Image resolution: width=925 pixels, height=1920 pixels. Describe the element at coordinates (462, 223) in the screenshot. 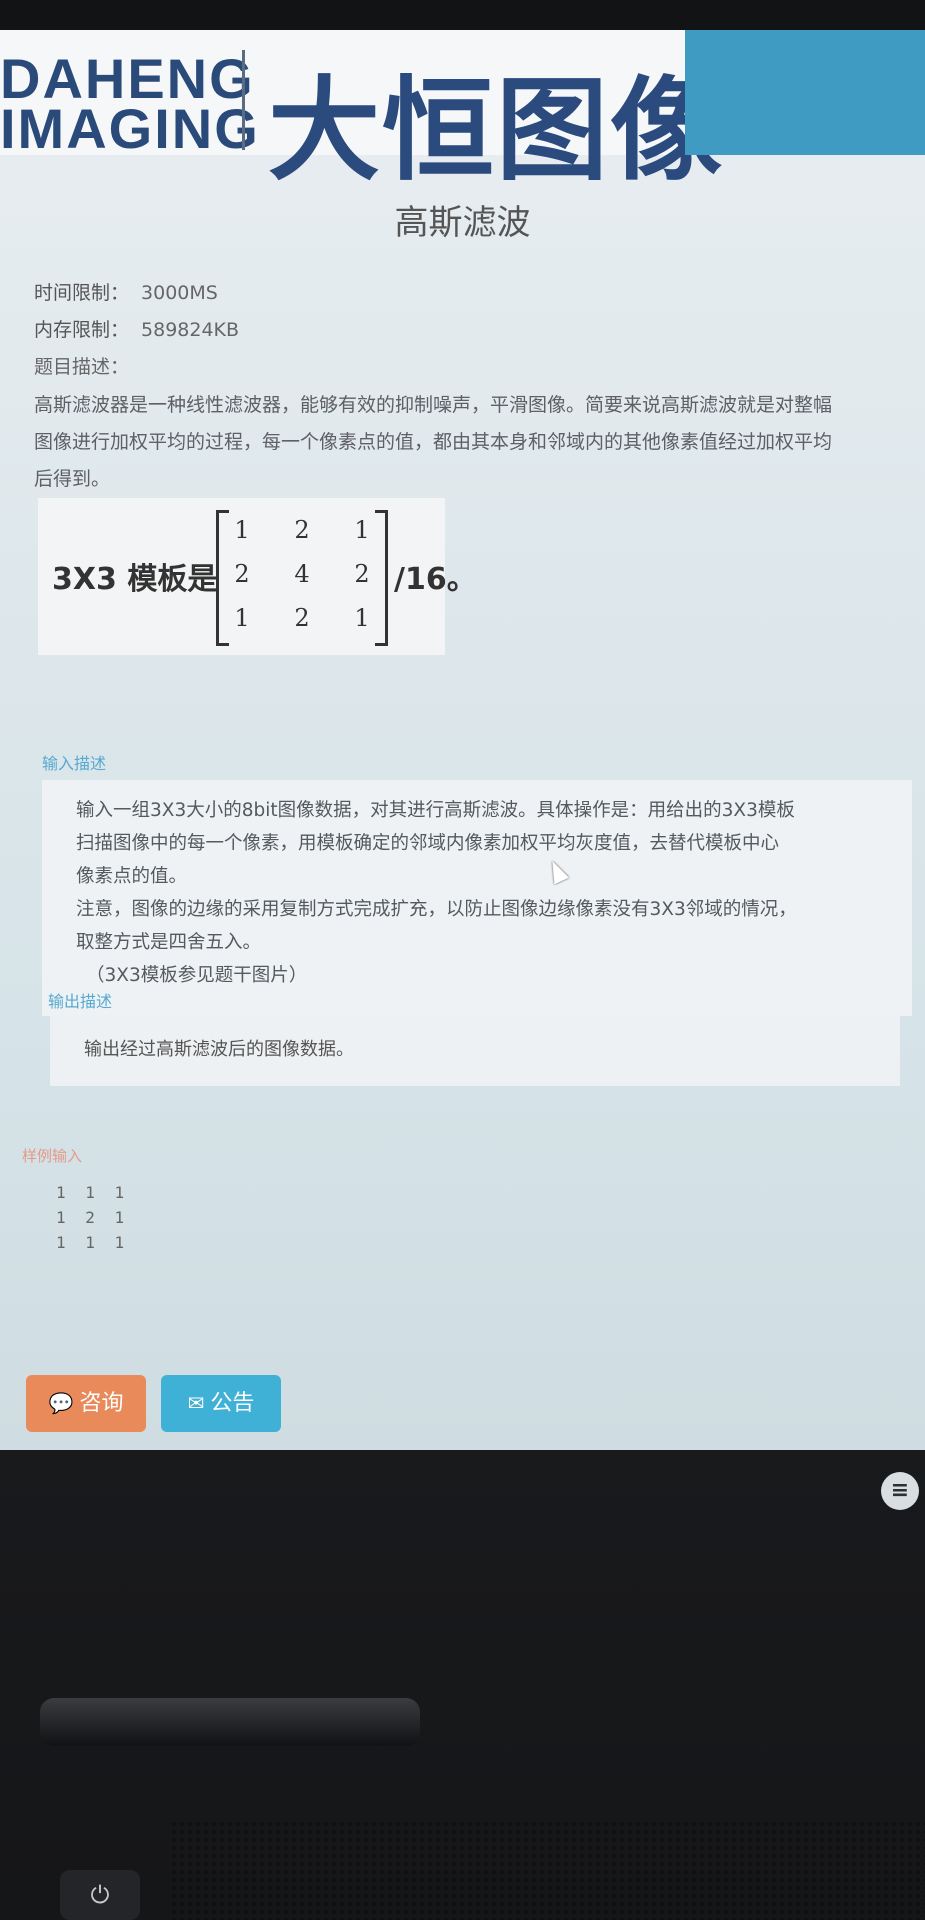

I see `page-title: 高斯滤波` at that location.